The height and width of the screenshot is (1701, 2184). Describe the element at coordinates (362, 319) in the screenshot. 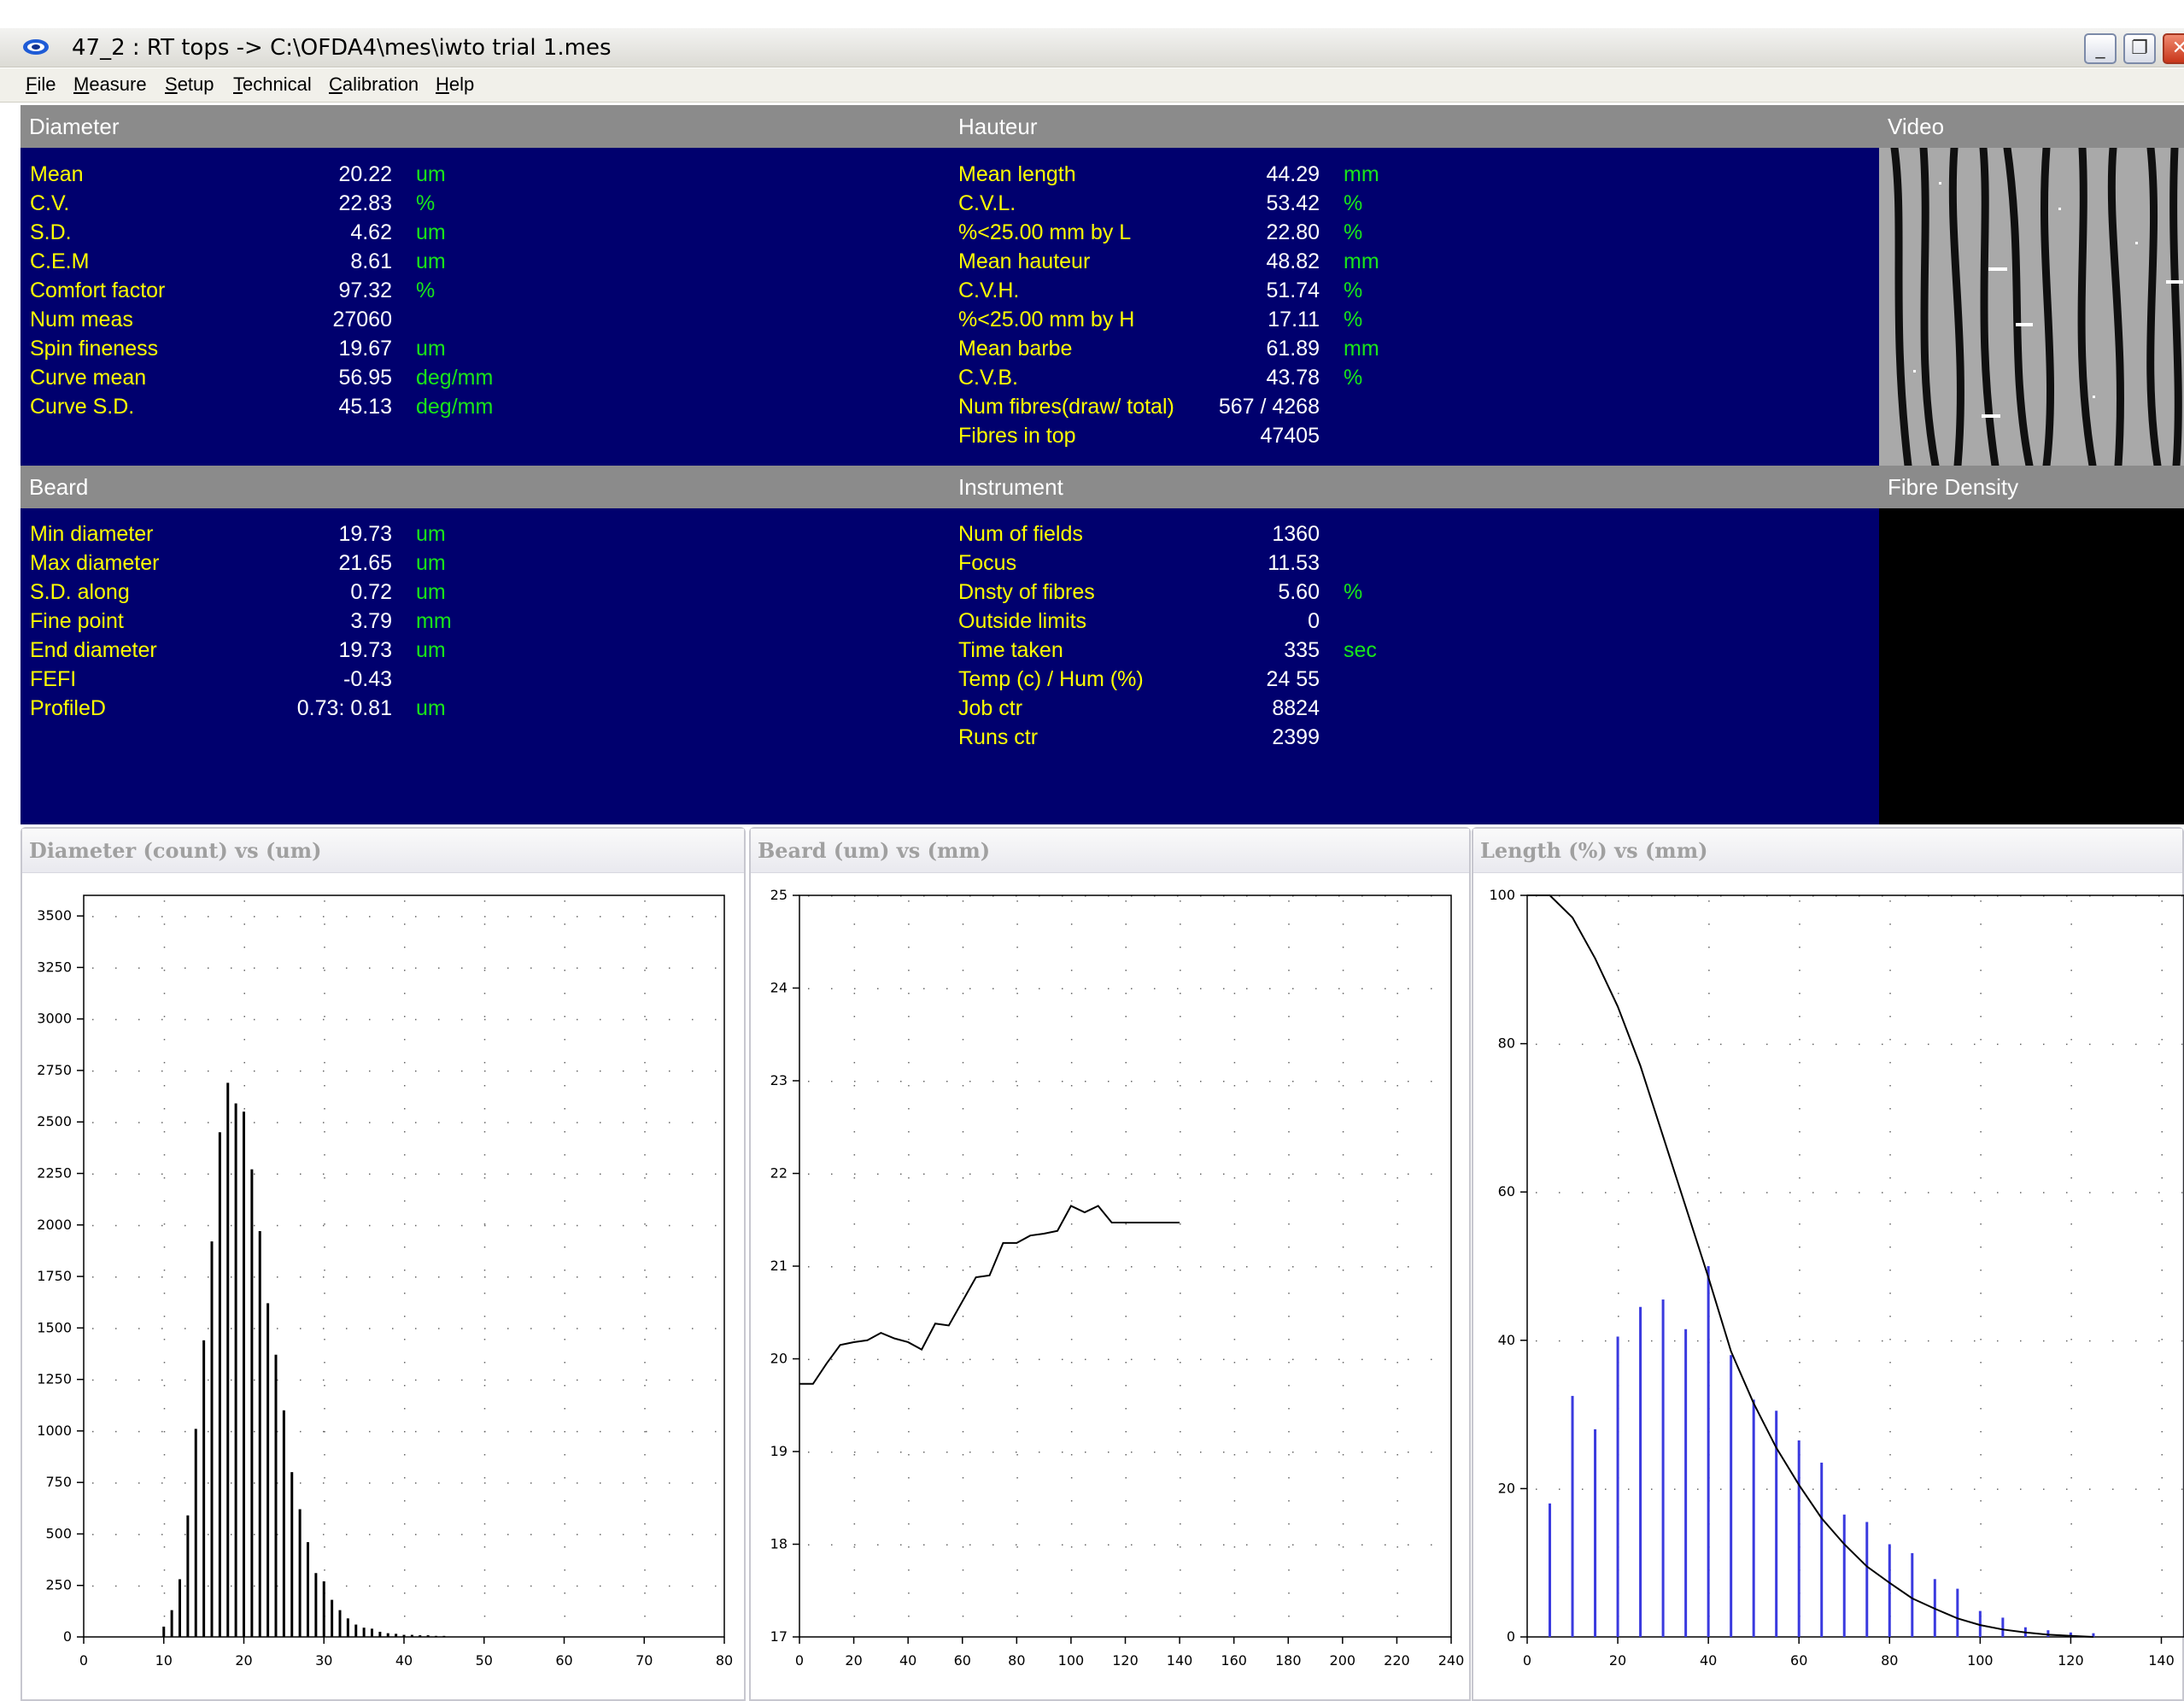

I see `diameter-row-value-5: 27060` at that location.